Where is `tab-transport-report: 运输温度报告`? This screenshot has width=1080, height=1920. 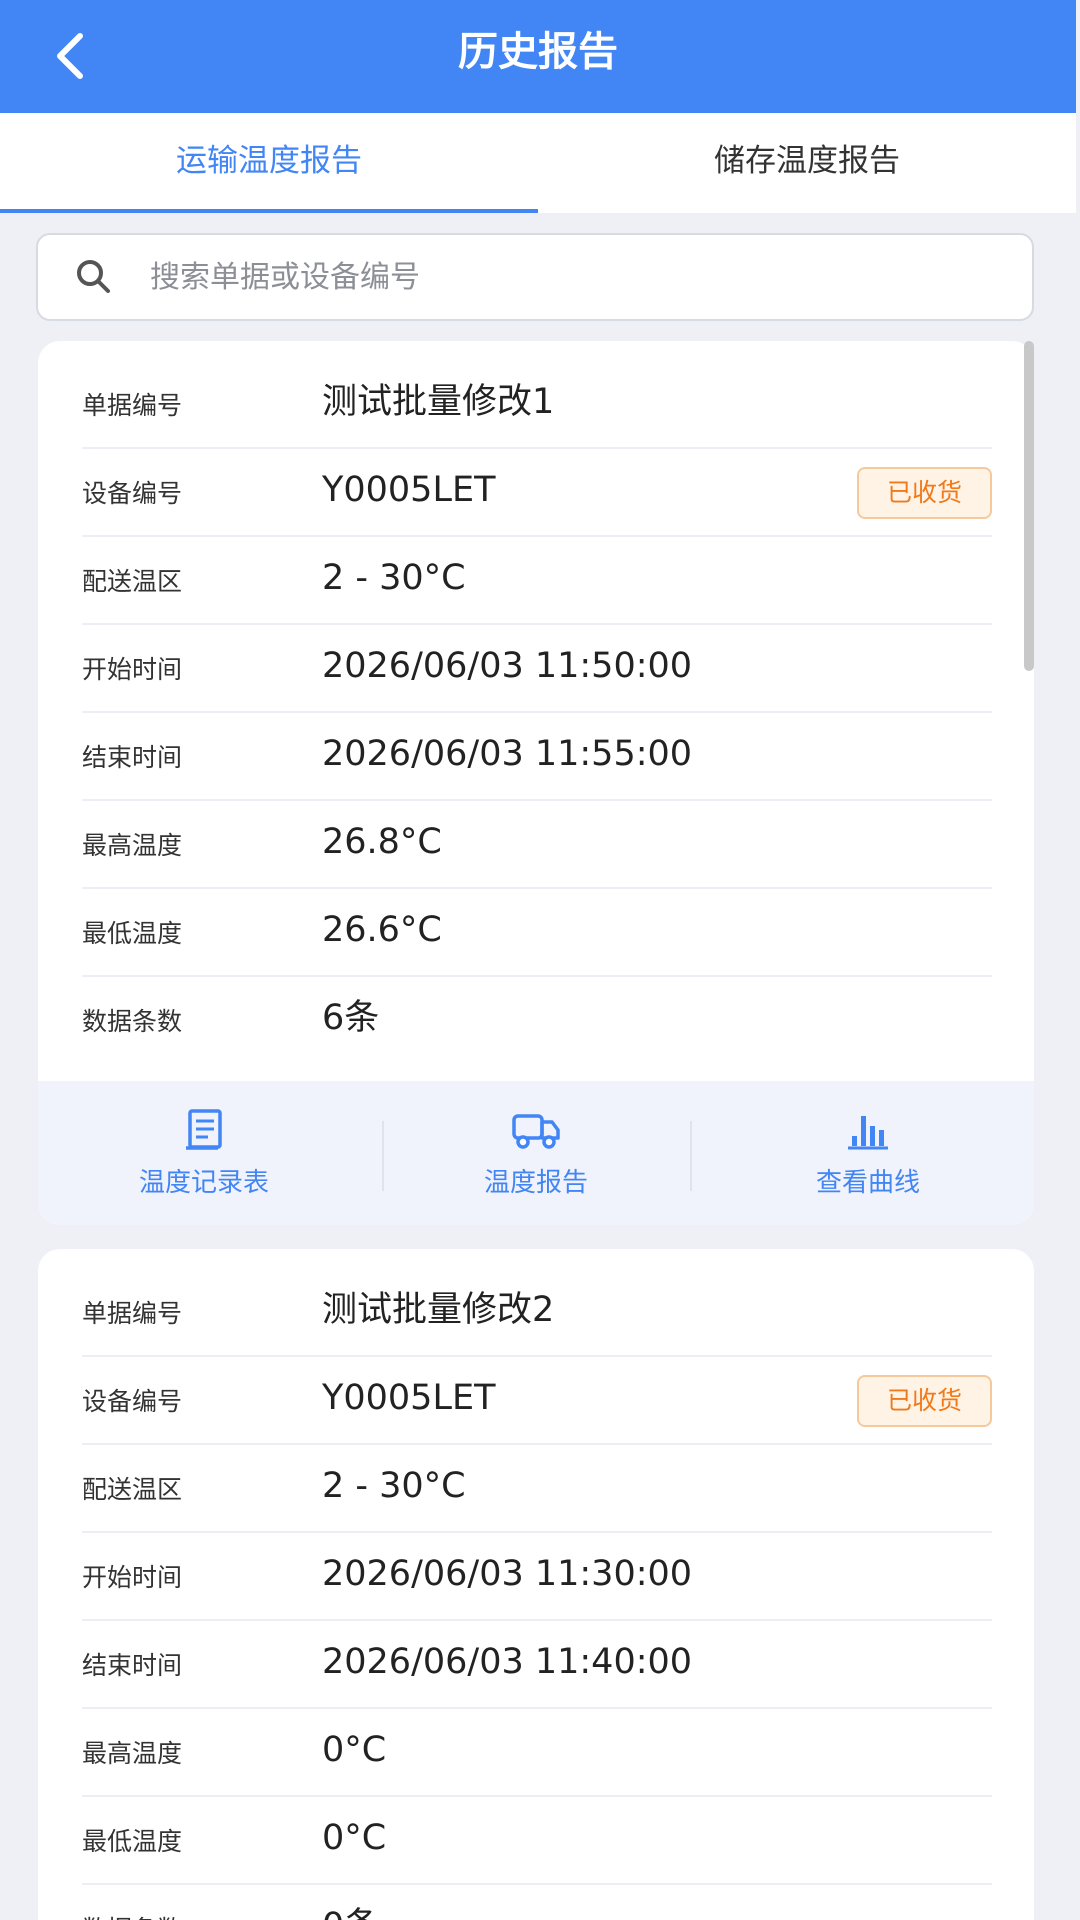
tab-transport-report: 运输温度报告 is located at coordinates (269, 163).